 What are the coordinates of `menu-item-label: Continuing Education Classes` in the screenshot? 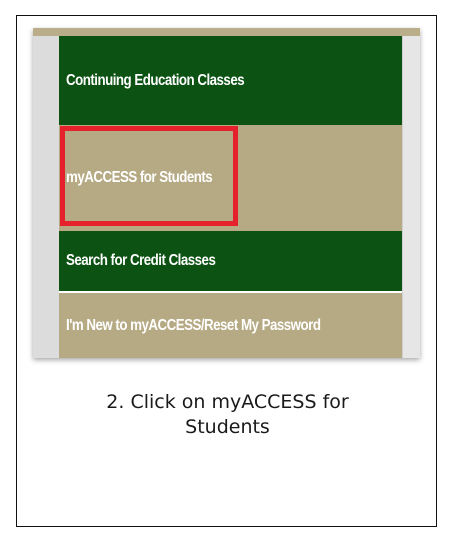 It's located at (155, 80).